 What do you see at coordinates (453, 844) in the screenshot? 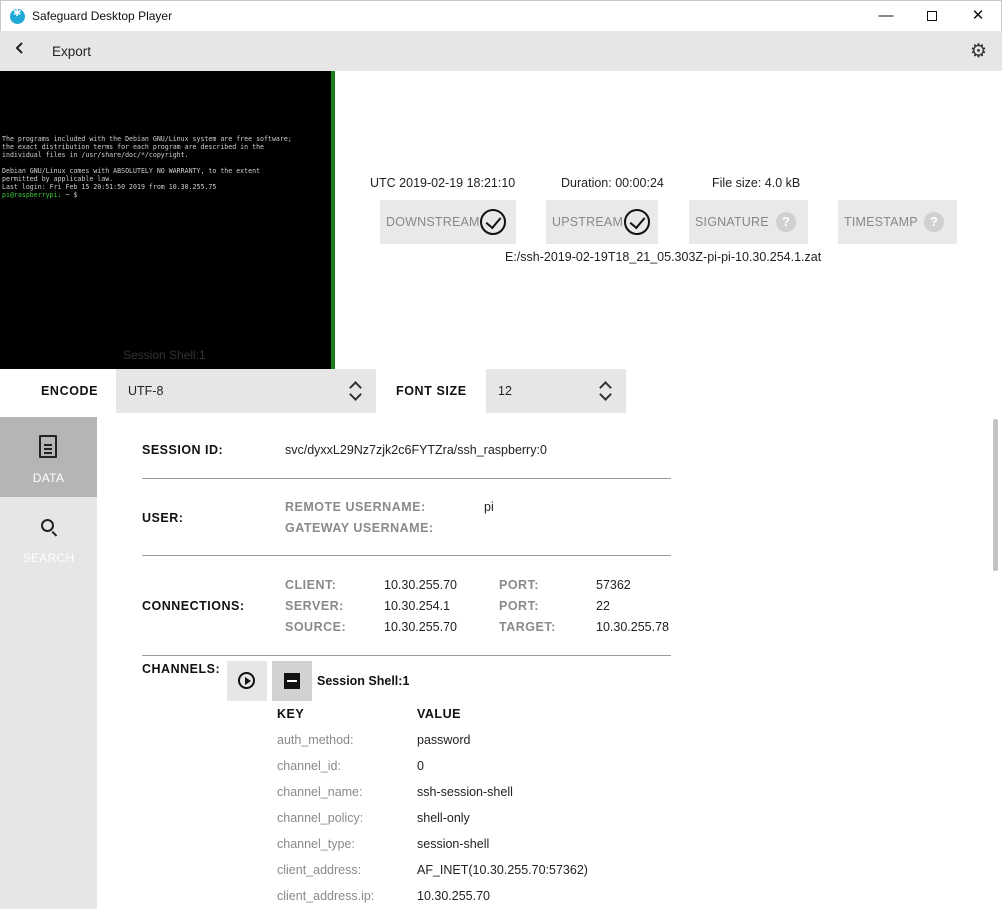
I see `kv-value: session-shell` at bounding box center [453, 844].